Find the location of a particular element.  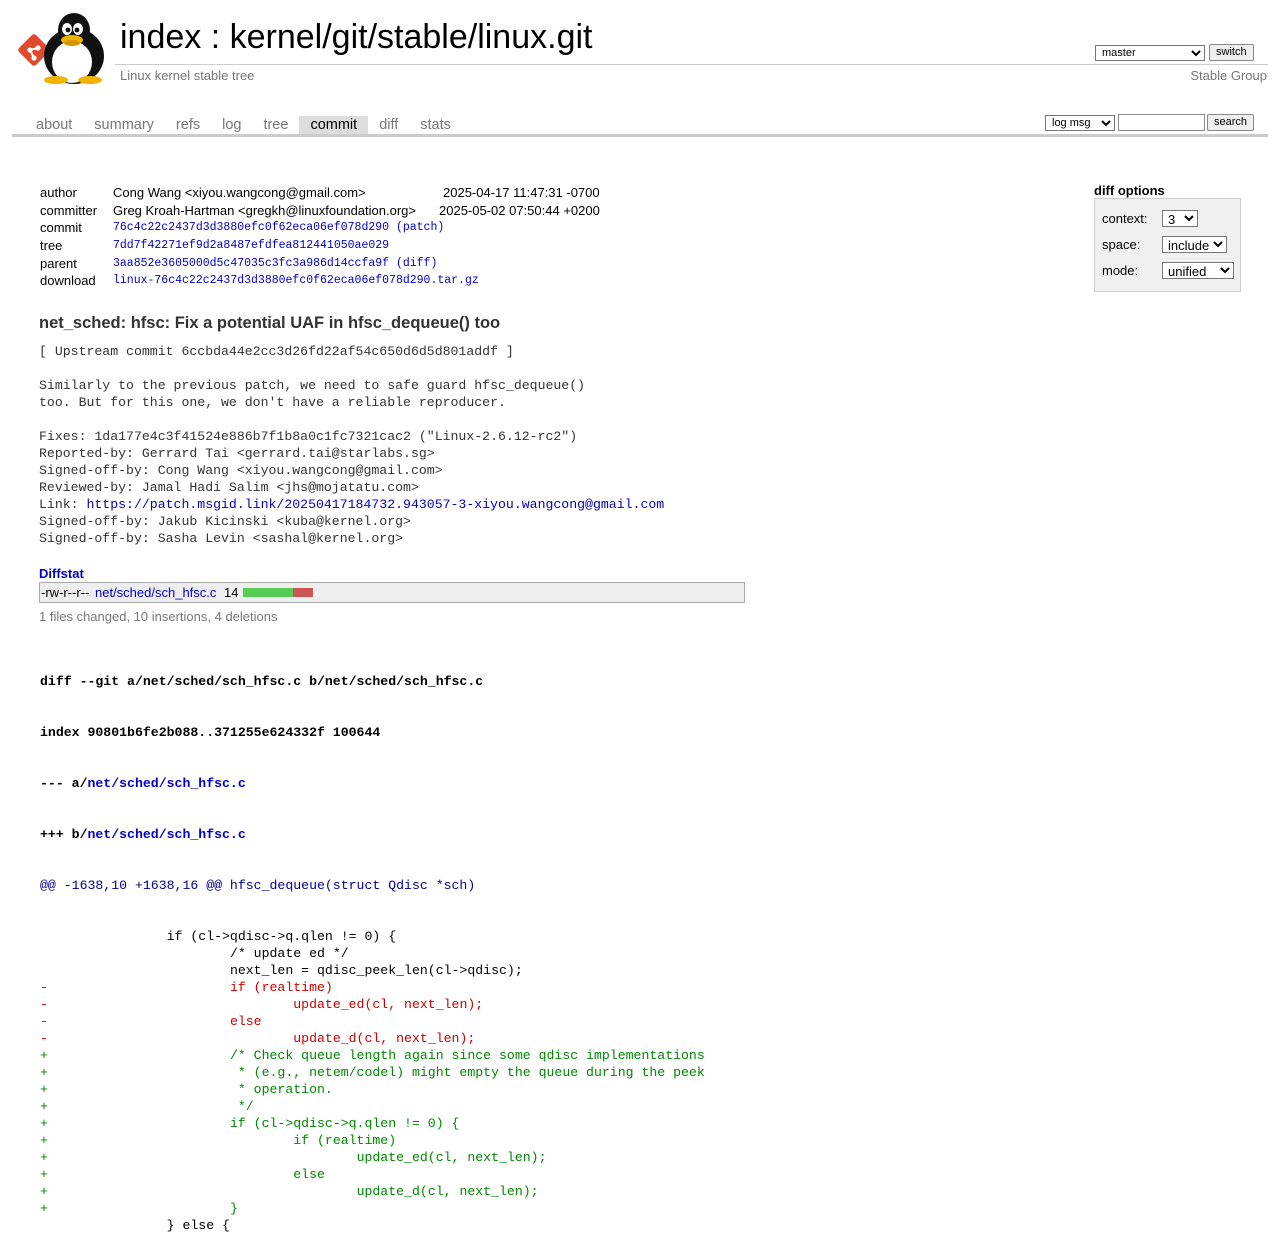

download-label: download is located at coordinates (68, 281).